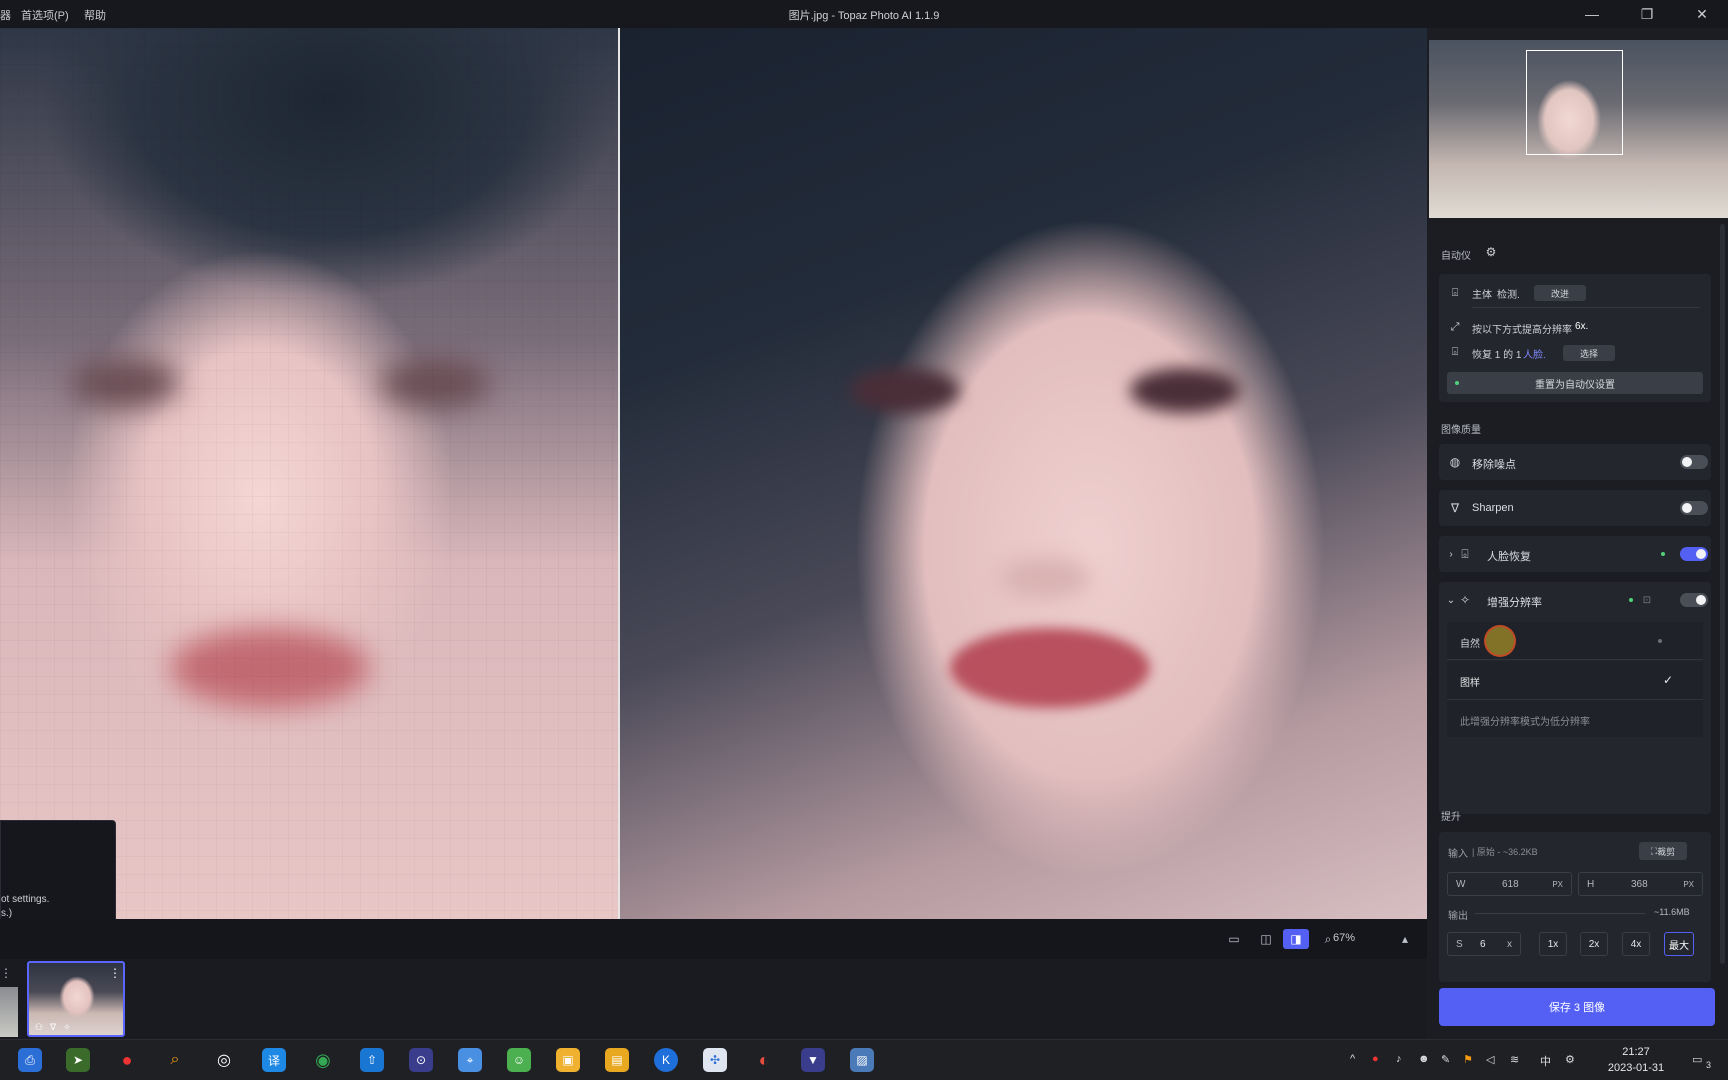  Describe the element at coordinates (372, 1060) in the screenshot. I see `upload-icon: ⇧` at that location.